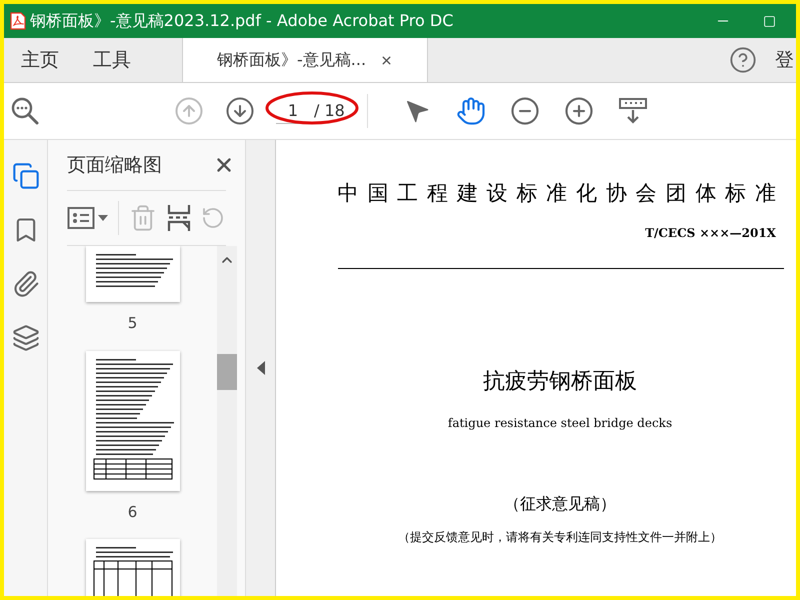  What do you see at coordinates (261, 368) in the screenshot?
I see `collapse-panel-button` at bounding box center [261, 368].